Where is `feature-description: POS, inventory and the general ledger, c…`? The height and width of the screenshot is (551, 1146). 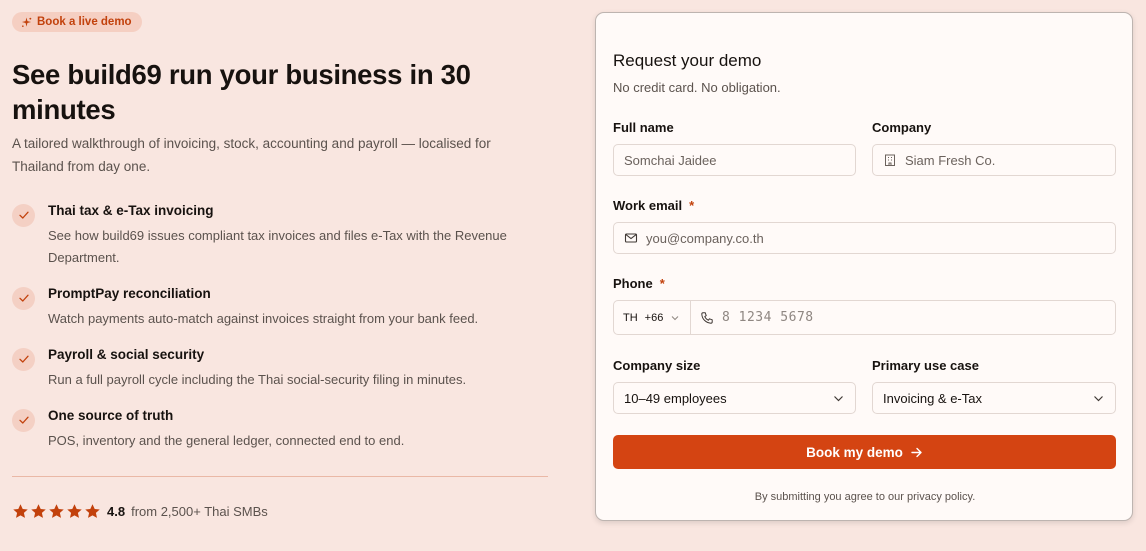 feature-description: POS, inventory and the general ledger, c… is located at coordinates (226, 440).